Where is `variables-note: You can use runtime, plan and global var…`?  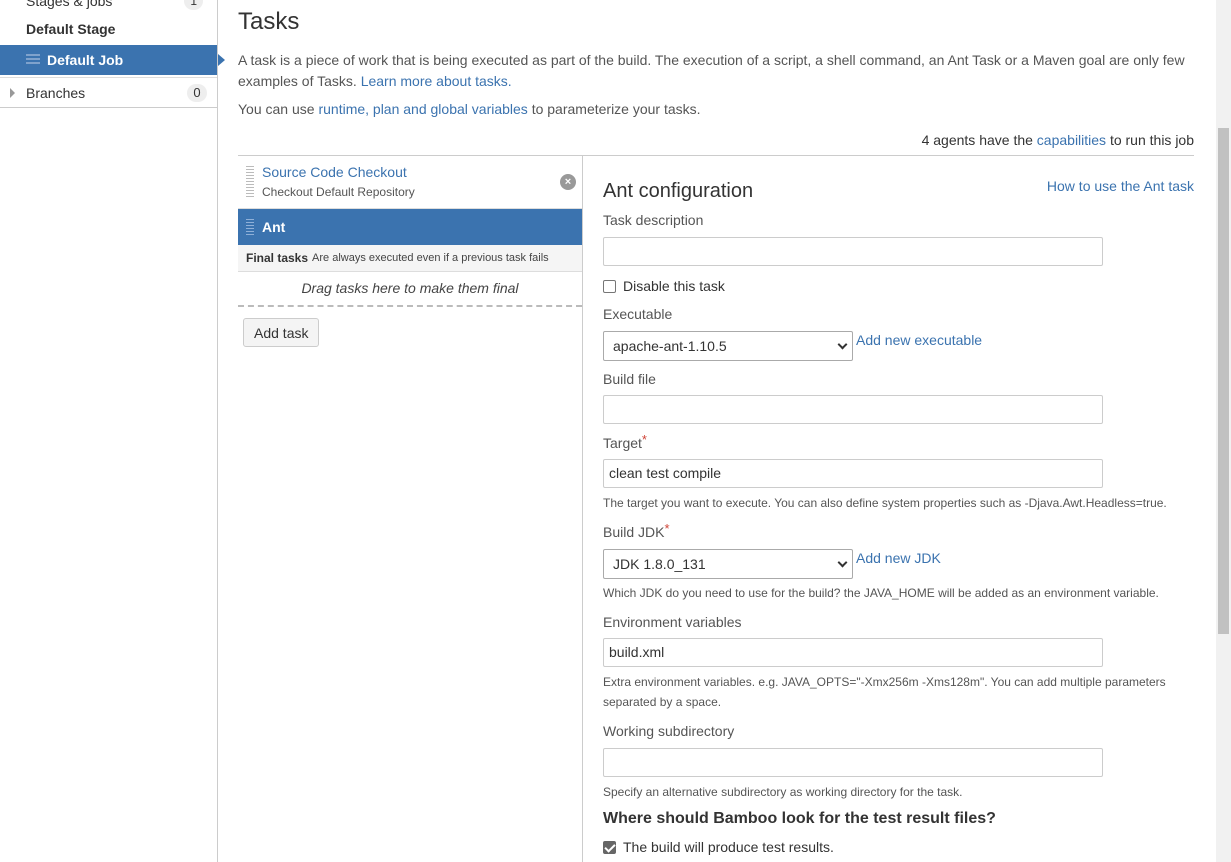 variables-note: You can use runtime, plan and global var… is located at coordinates (469, 109).